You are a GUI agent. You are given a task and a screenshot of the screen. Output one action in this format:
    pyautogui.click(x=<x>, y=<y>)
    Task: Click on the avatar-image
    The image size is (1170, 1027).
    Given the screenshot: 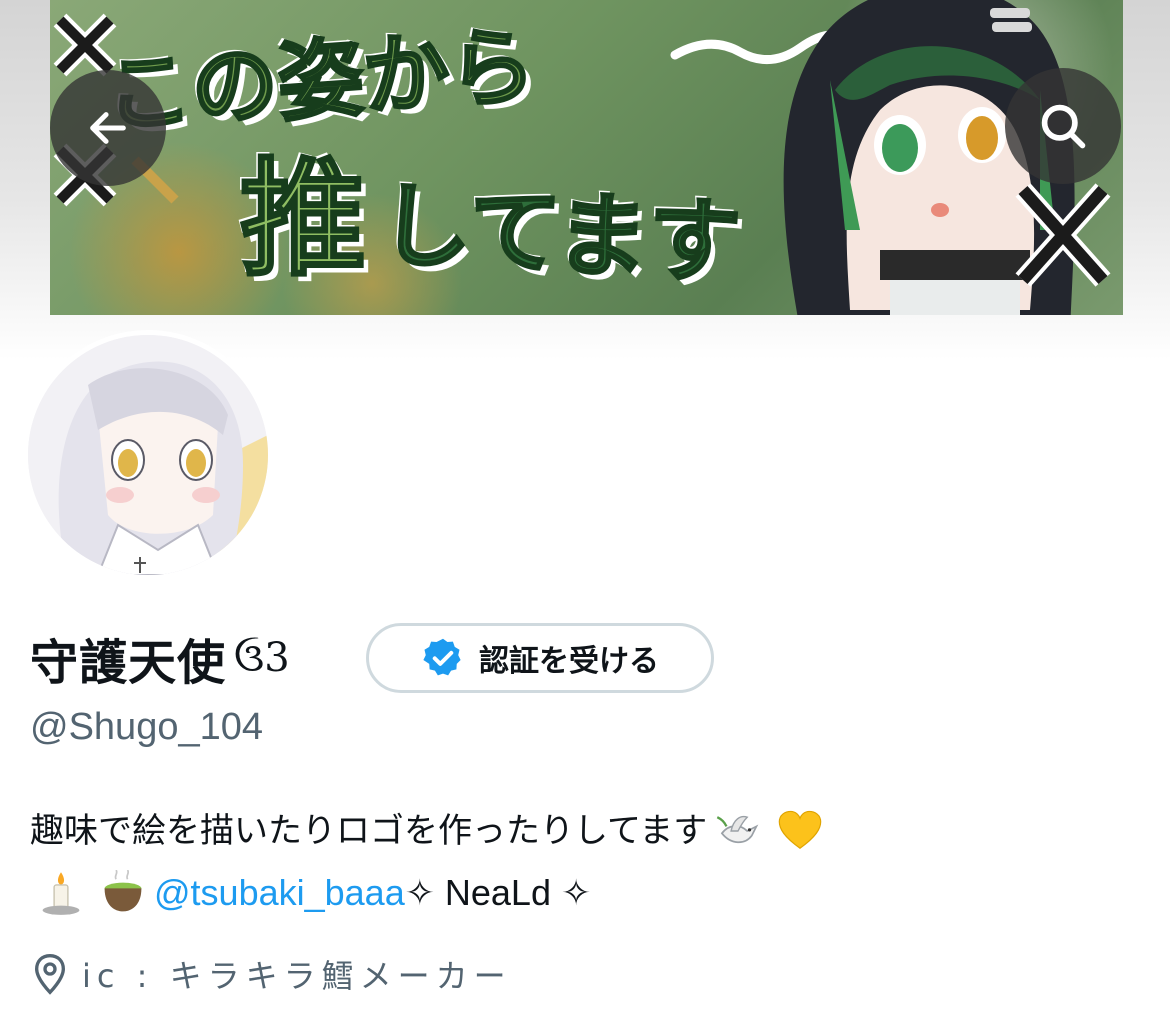 What is the action you would take?
    pyautogui.click(x=148, y=455)
    